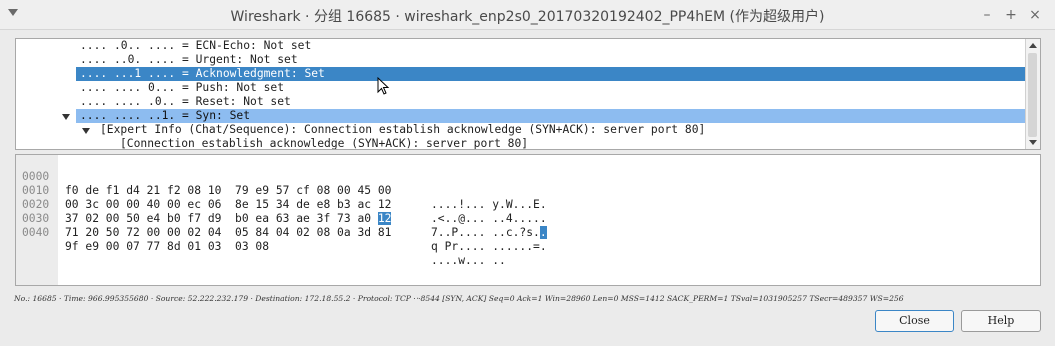  Describe the element at coordinates (553, 116) in the screenshot. I see `tree-row-highlighted: .... .... ..1. = Syn: Set` at that location.